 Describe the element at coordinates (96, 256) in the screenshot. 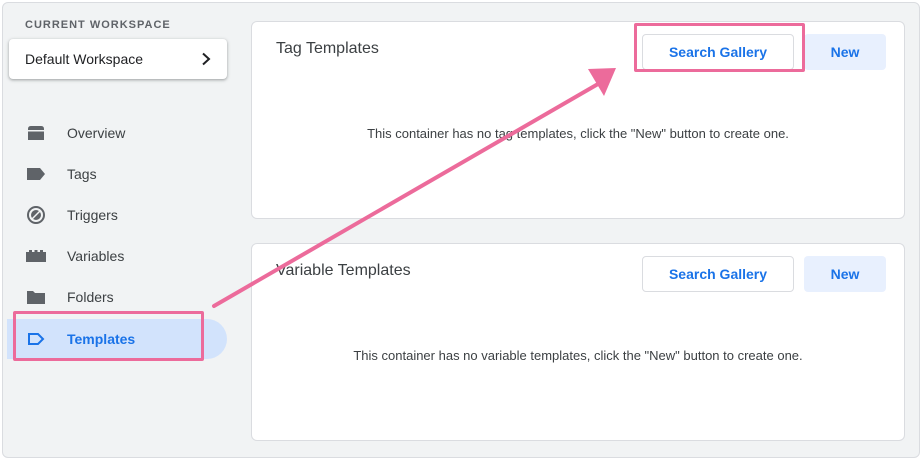

I see `sidebar-item-label: Variables` at that location.